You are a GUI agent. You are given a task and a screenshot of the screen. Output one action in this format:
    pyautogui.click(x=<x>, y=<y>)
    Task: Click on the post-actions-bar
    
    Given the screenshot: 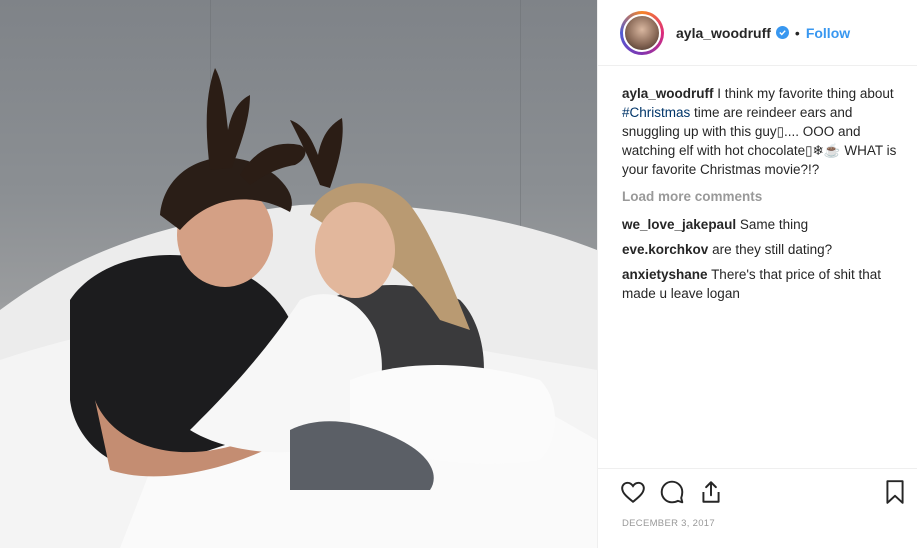 What is the action you would take?
    pyautogui.click(x=757, y=493)
    